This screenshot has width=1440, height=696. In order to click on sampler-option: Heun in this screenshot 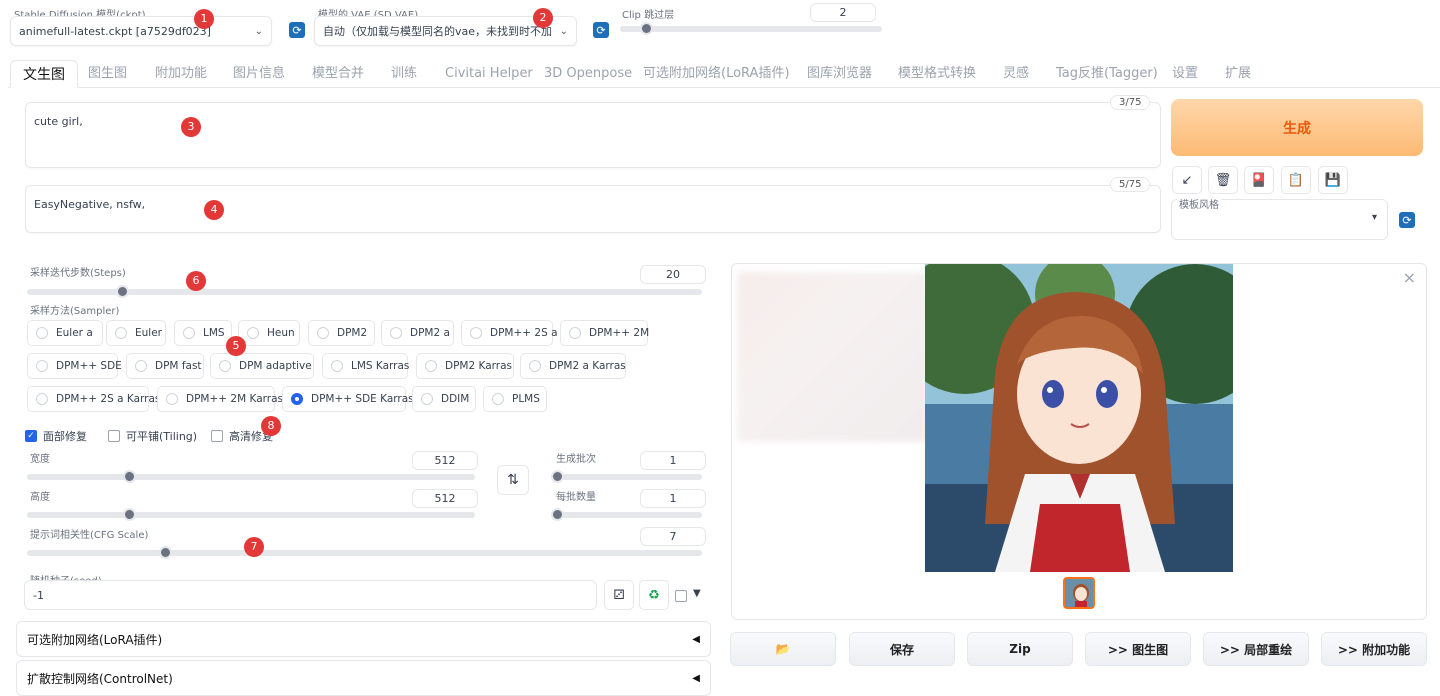, I will do `click(269, 333)`.